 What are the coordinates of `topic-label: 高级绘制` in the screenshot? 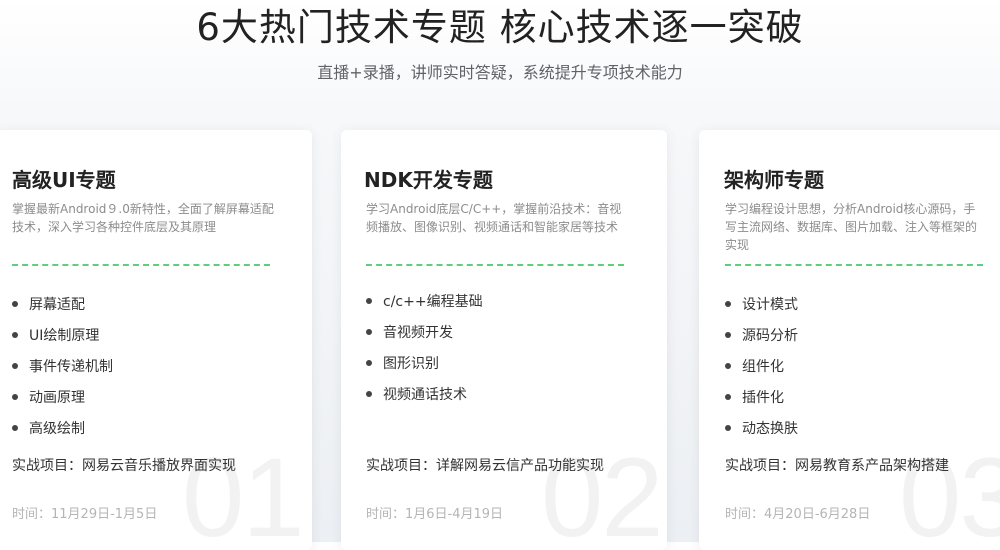 It's located at (57, 428).